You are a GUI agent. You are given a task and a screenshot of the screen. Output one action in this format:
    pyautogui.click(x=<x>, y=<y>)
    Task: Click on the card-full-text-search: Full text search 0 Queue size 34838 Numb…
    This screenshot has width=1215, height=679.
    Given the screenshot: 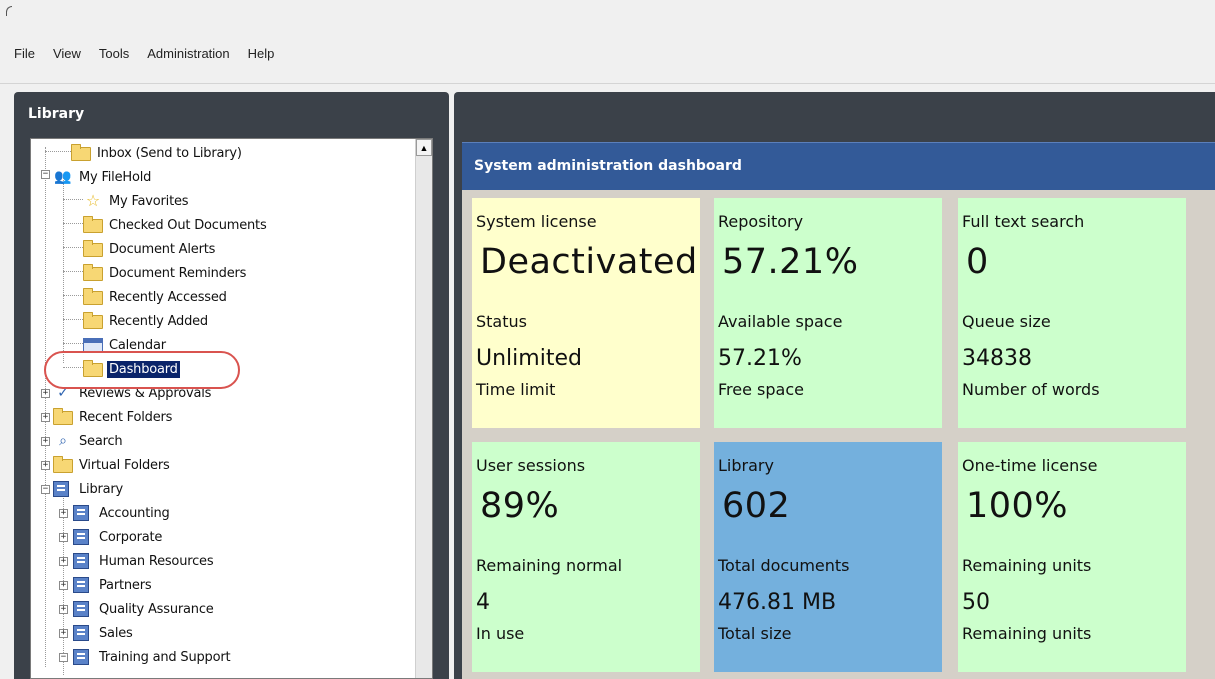 What is the action you would take?
    pyautogui.click(x=1072, y=313)
    